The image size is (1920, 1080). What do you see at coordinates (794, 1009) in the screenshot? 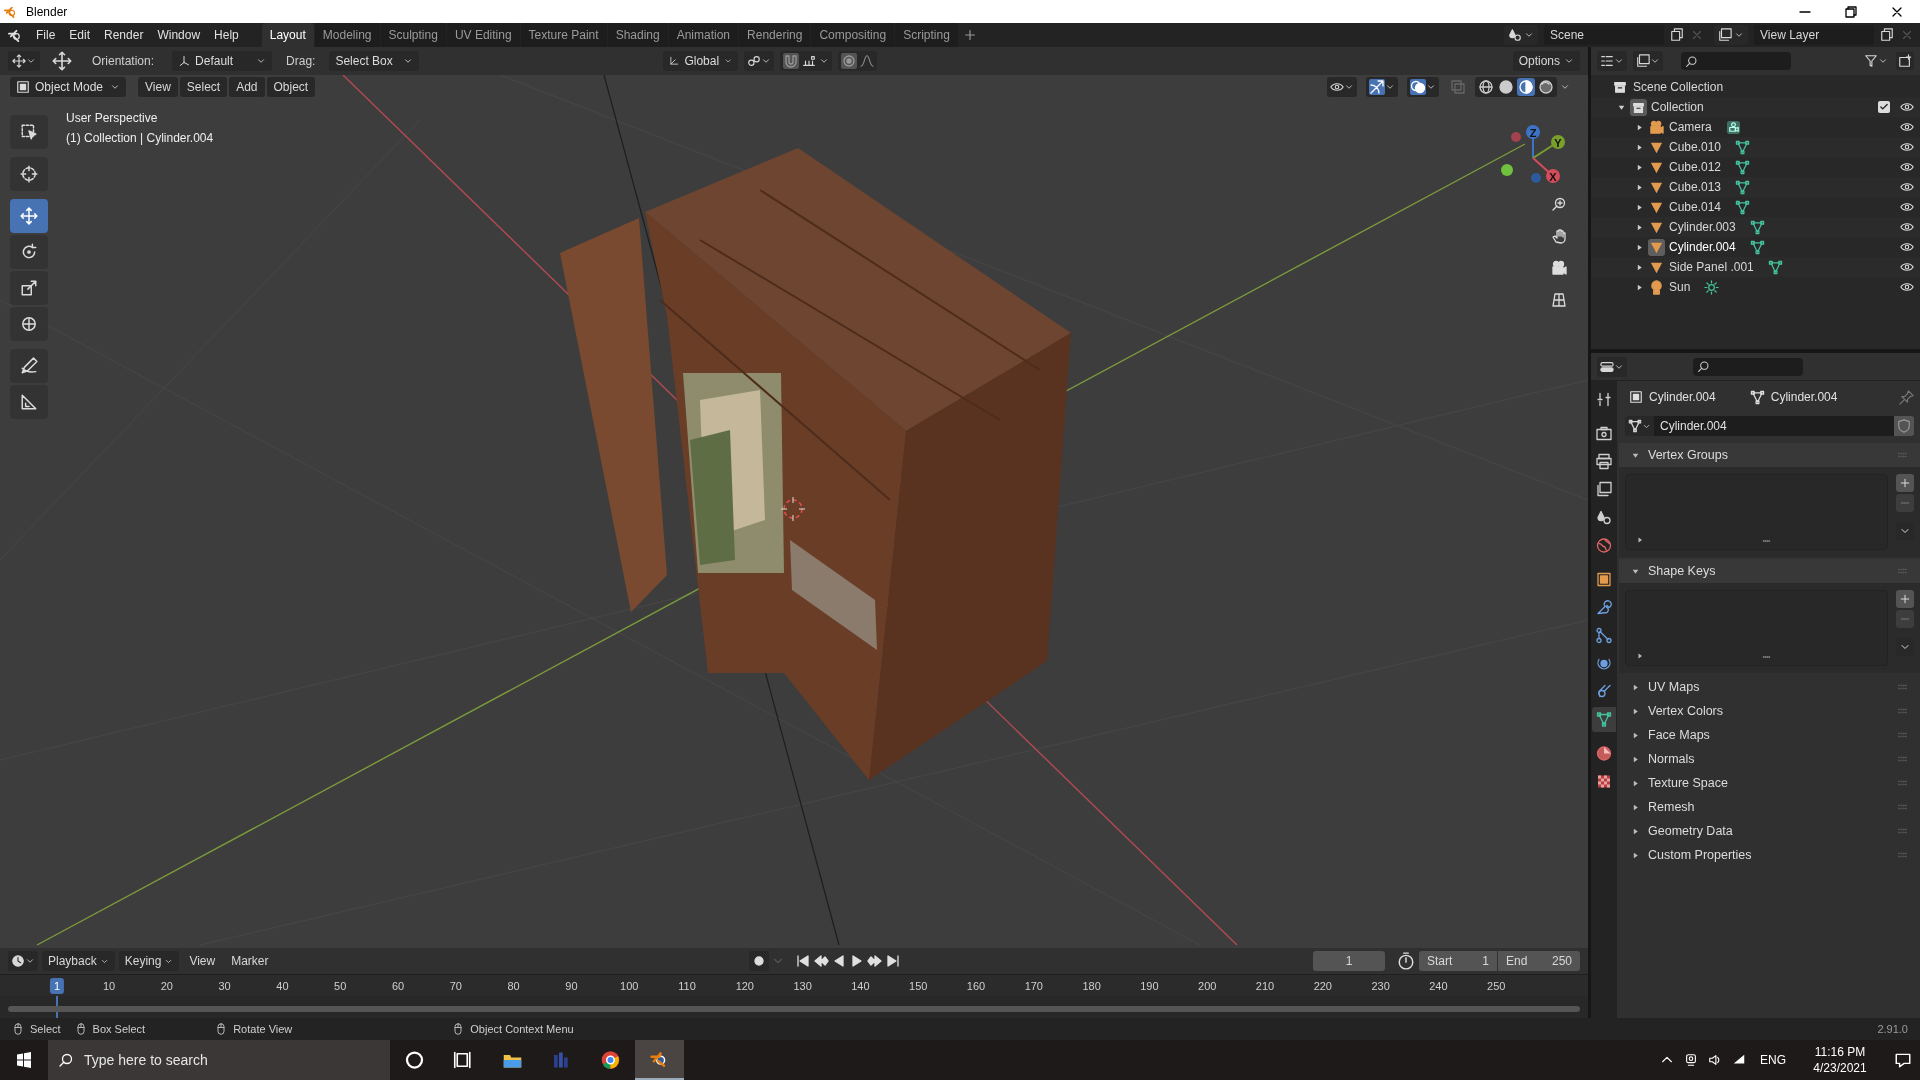
I see `timeline-scrollbar` at bounding box center [794, 1009].